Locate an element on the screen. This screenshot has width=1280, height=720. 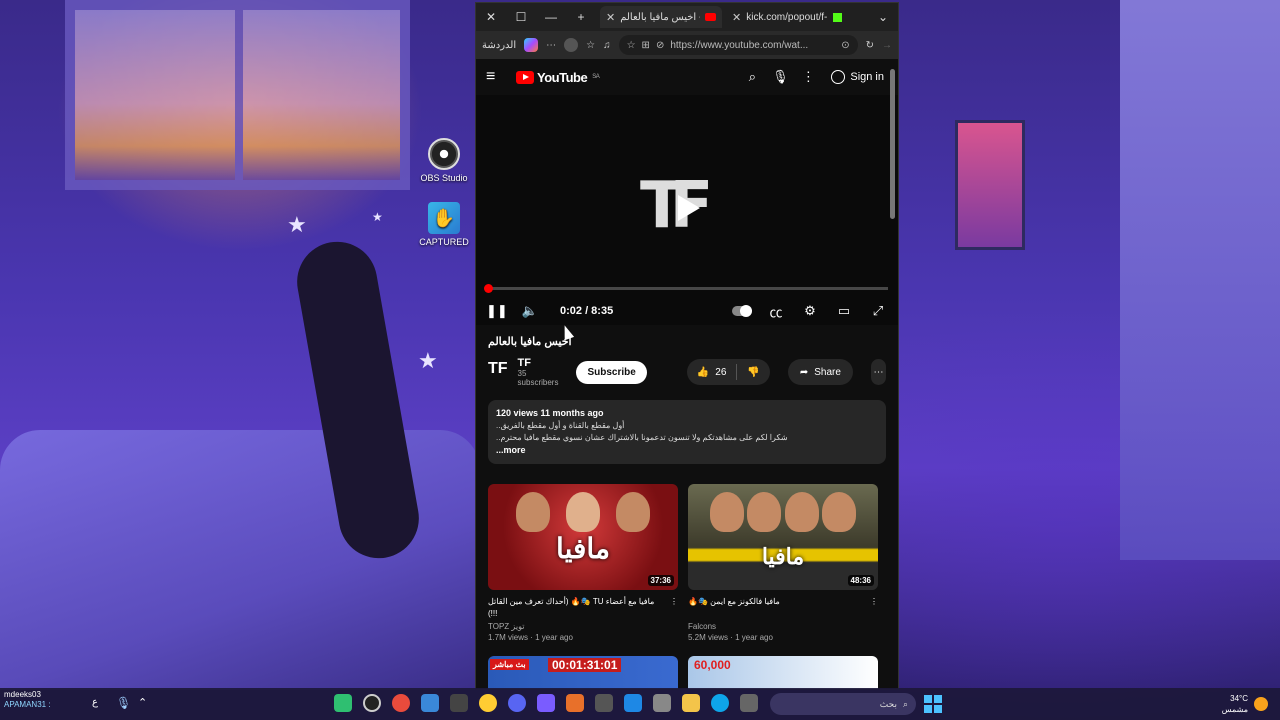
widget-line: mdeeks03 is located at coordinates (22, 694).